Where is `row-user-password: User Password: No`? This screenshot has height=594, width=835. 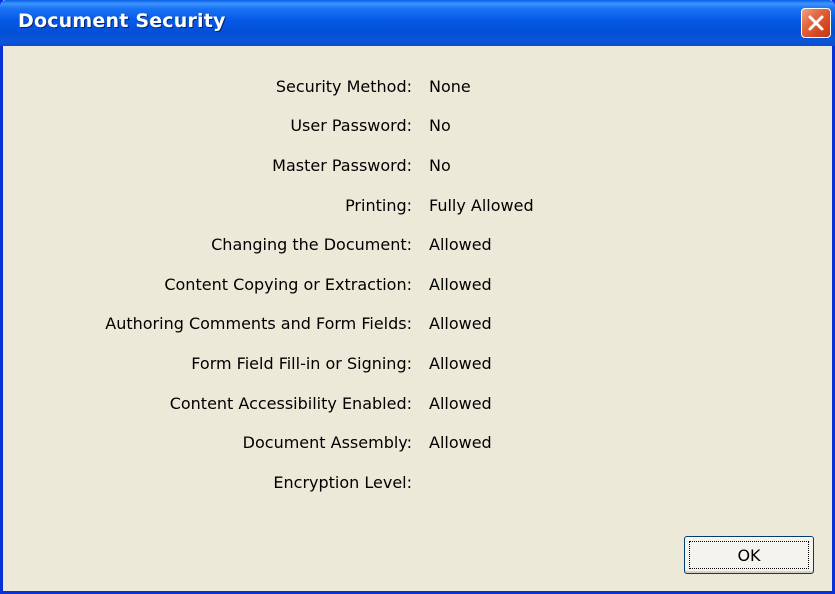
row-user-password: User Password: No is located at coordinates (417, 128).